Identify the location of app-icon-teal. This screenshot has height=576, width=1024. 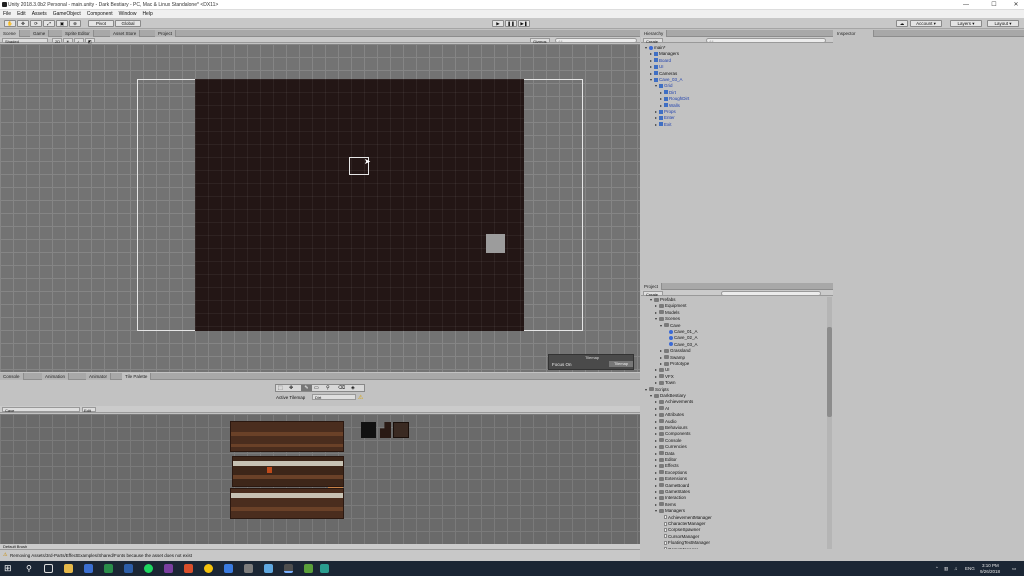
(324, 568).